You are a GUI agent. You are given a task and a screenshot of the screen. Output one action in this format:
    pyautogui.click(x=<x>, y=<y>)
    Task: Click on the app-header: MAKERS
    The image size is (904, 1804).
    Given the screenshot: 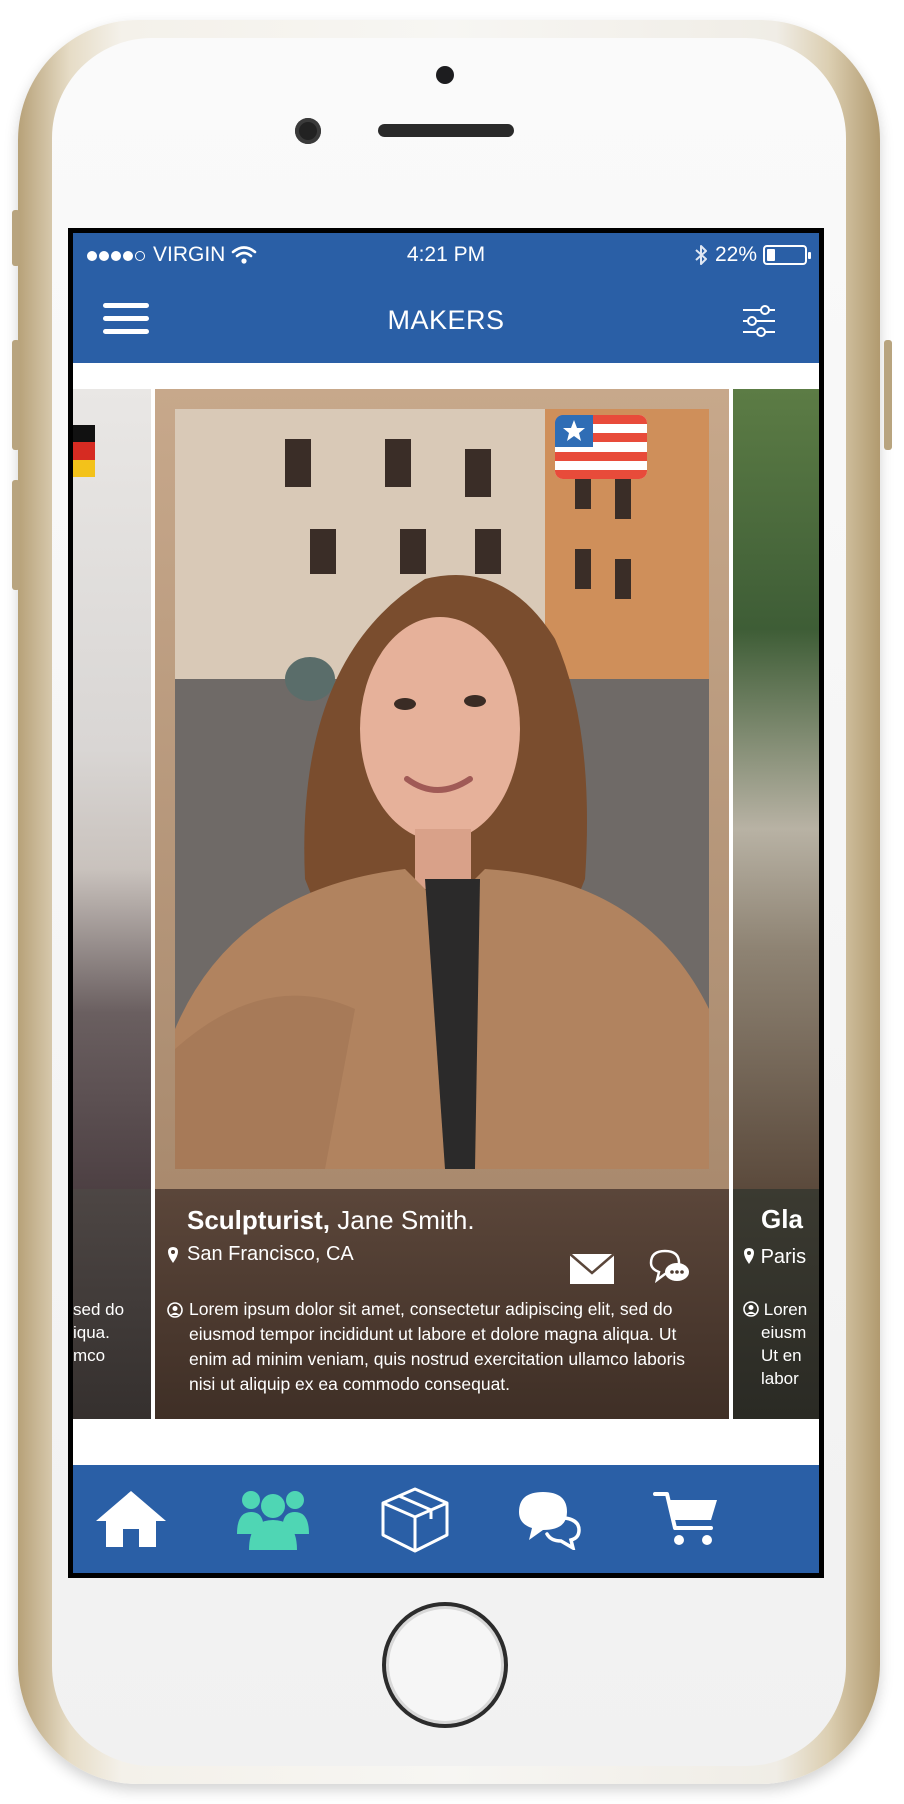 What is the action you would take?
    pyautogui.click(x=446, y=321)
    